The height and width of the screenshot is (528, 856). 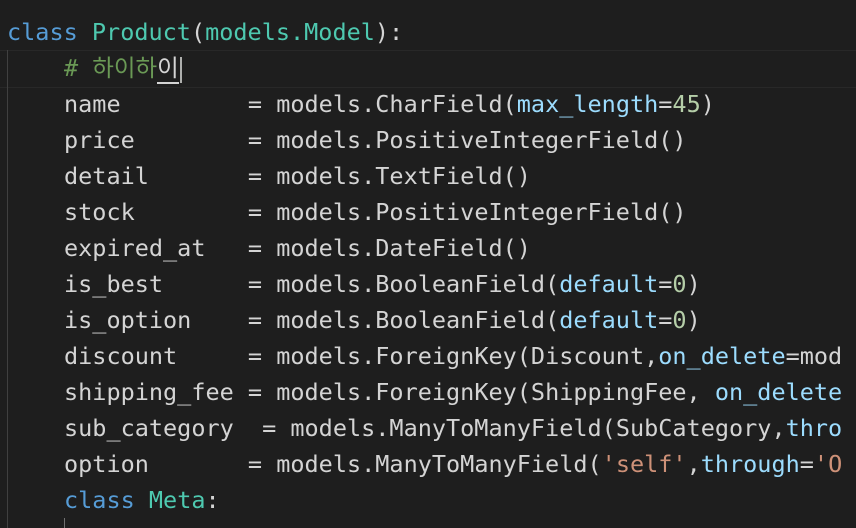 I want to click on code-line-class-definition: class Product(models.Model):, so click(x=205, y=32).